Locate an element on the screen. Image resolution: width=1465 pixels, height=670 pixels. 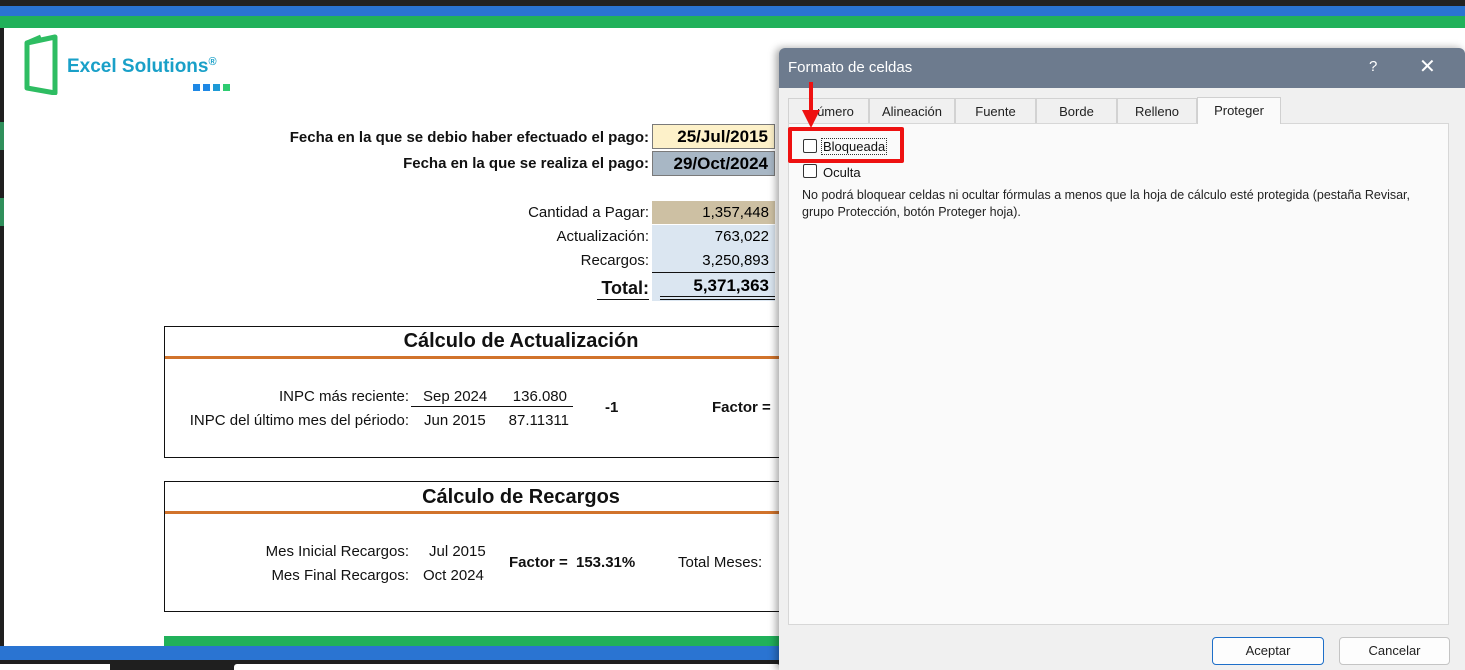
recargos-label: Recargos: is located at coordinates (614, 260).